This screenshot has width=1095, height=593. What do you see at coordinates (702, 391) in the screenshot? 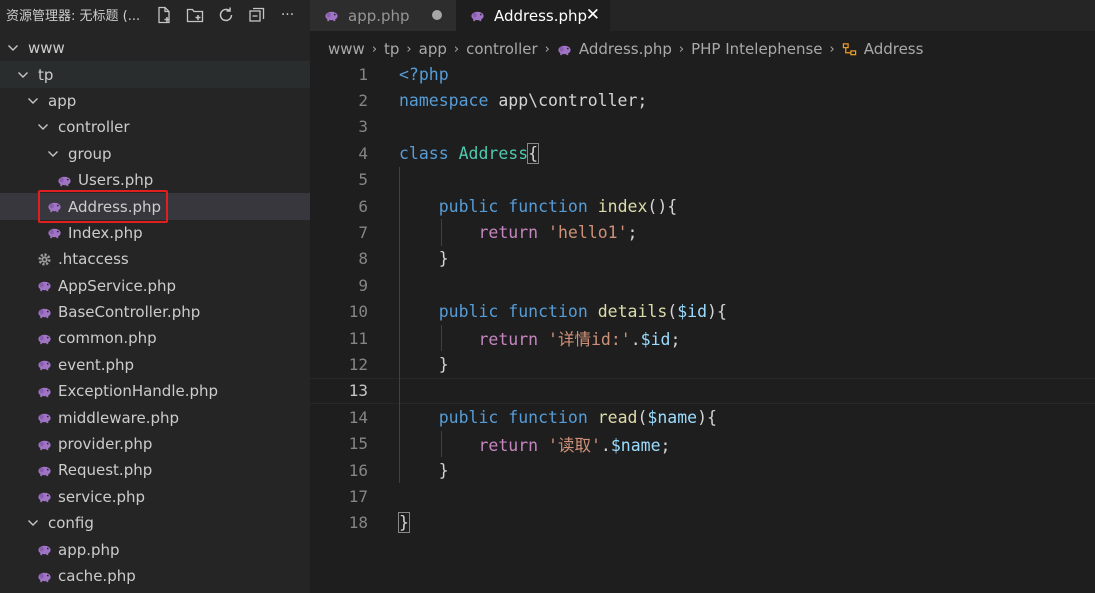
I see `code-line: 13` at bounding box center [702, 391].